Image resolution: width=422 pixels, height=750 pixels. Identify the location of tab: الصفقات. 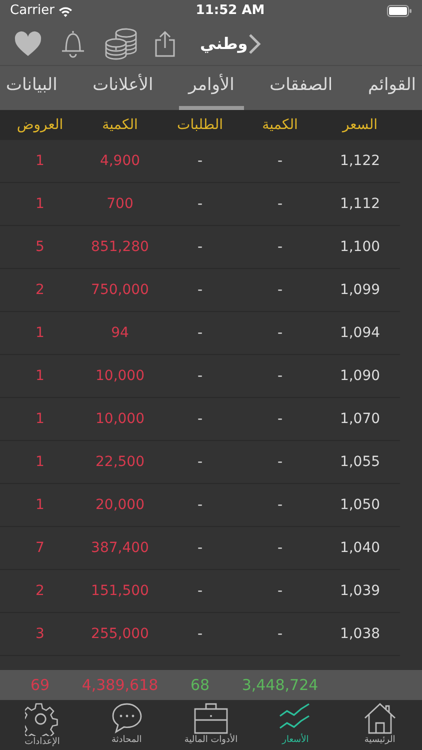
(301, 88).